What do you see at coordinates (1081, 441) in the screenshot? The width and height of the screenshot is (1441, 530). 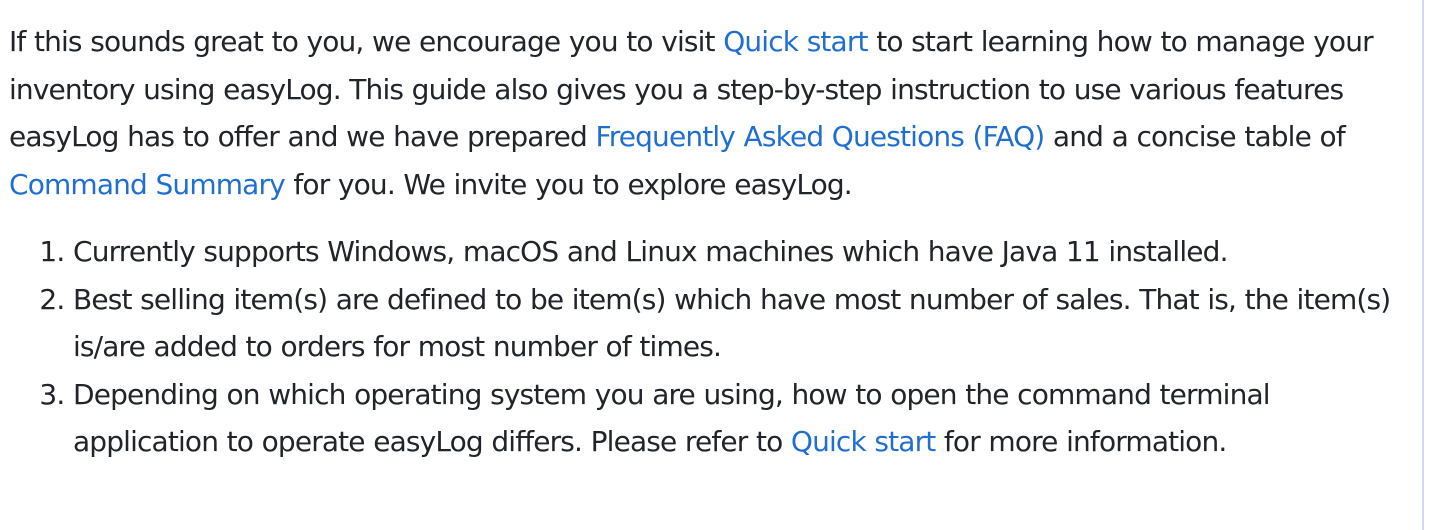 I see `note-3-suffix: for more information.` at bounding box center [1081, 441].